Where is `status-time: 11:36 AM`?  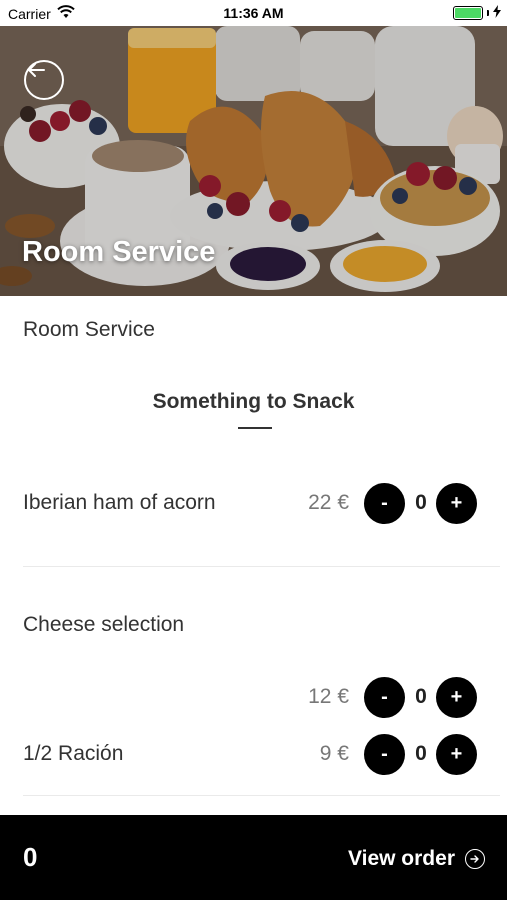 status-time: 11:36 AM is located at coordinates (253, 13).